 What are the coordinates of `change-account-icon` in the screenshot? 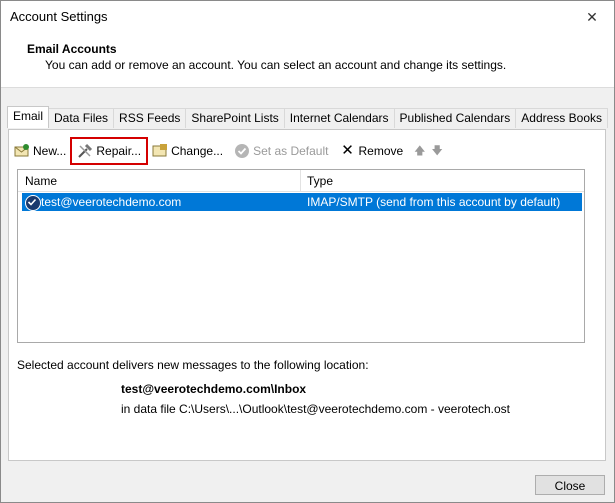 It's located at (160, 151).